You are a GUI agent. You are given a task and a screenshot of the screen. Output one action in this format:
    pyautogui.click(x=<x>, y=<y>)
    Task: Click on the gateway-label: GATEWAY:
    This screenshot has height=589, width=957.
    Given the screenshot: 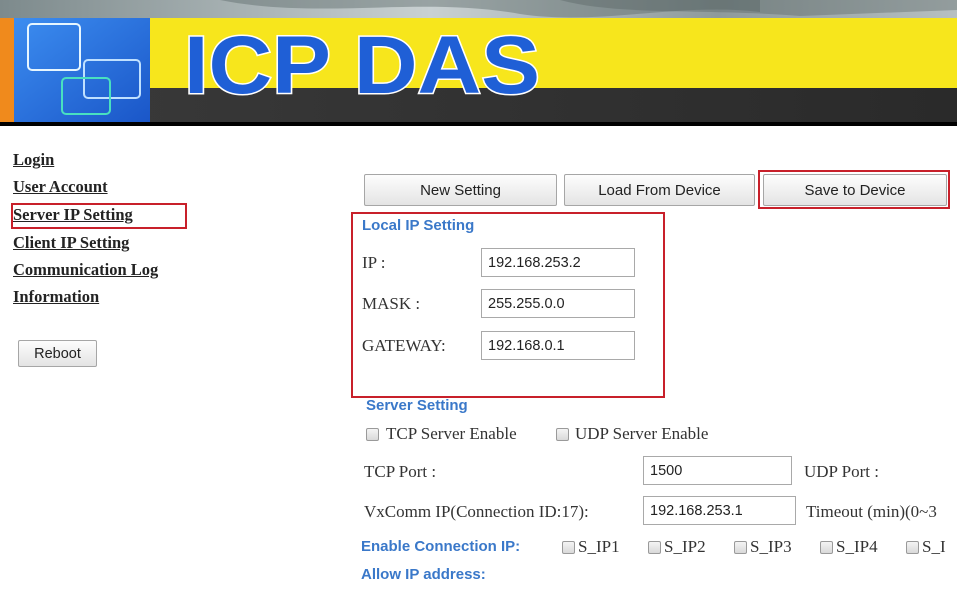 What is the action you would take?
    pyautogui.click(x=404, y=345)
    